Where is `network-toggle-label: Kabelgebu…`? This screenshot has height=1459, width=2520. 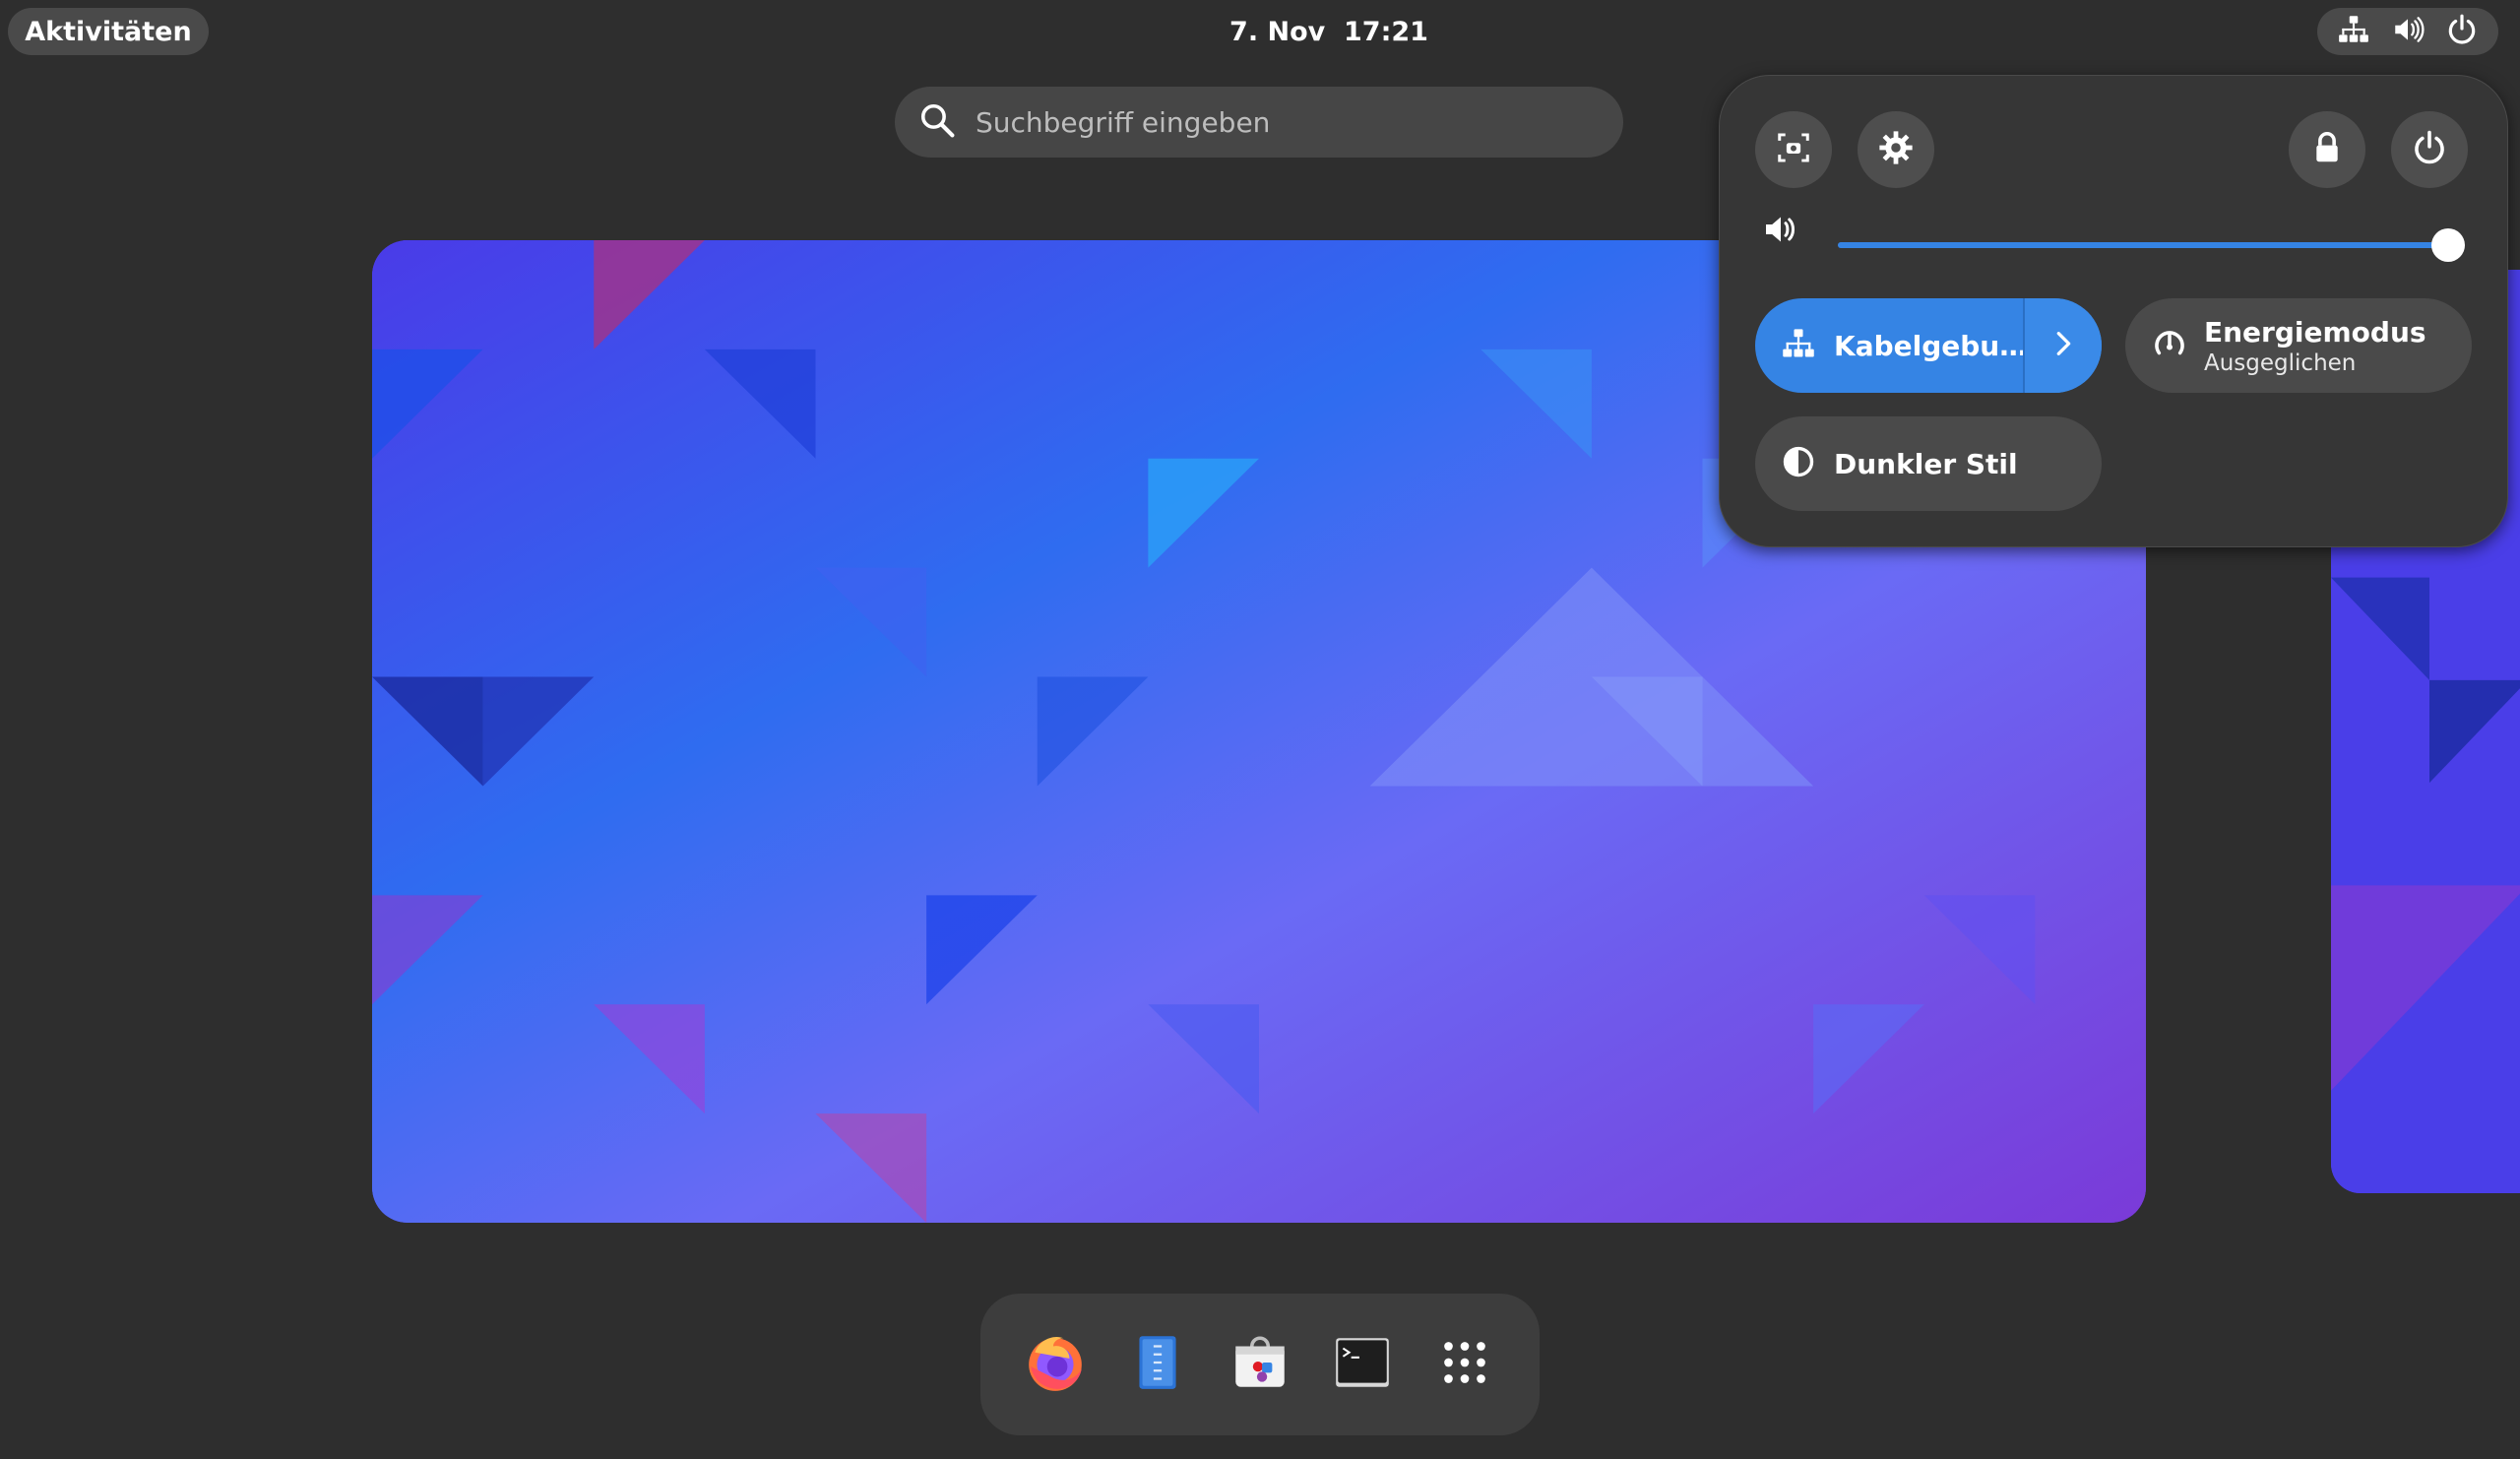 network-toggle-label: Kabelgebu… is located at coordinates (1931, 345).